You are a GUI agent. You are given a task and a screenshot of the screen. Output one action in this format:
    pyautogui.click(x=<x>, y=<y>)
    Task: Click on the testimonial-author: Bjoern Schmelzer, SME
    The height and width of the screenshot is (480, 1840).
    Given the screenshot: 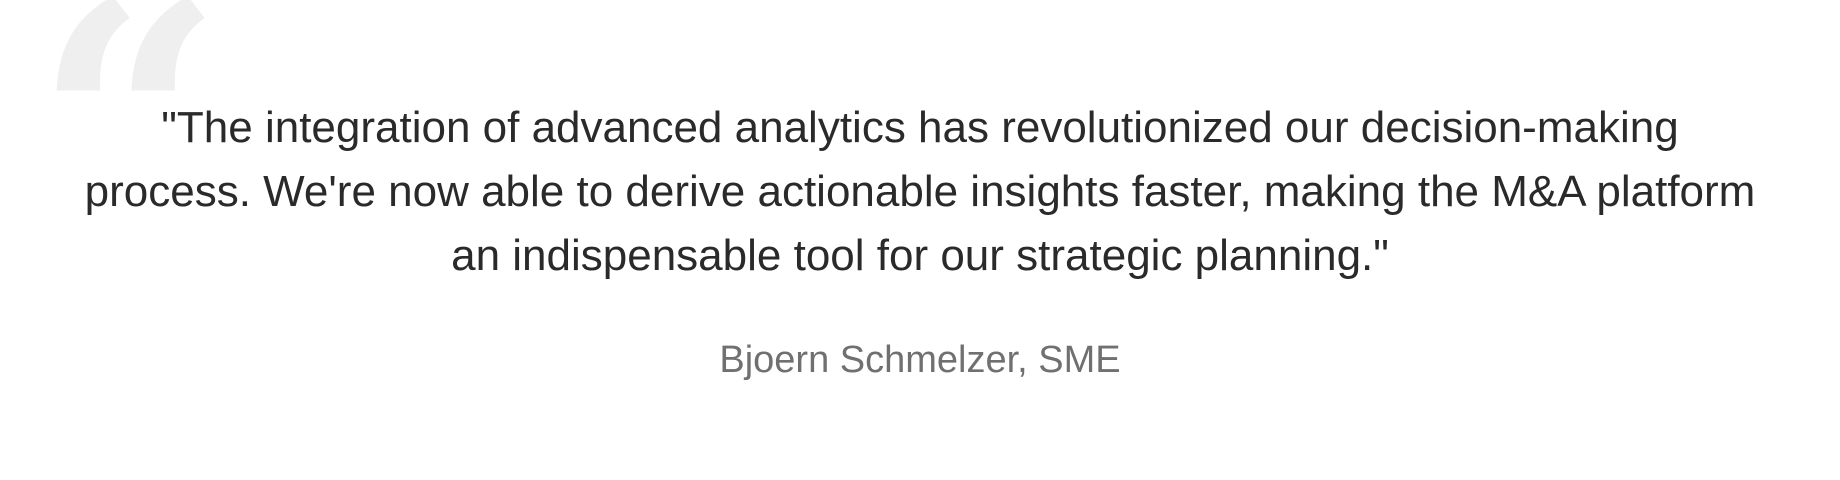 What is the action you would take?
    pyautogui.click(x=920, y=360)
    